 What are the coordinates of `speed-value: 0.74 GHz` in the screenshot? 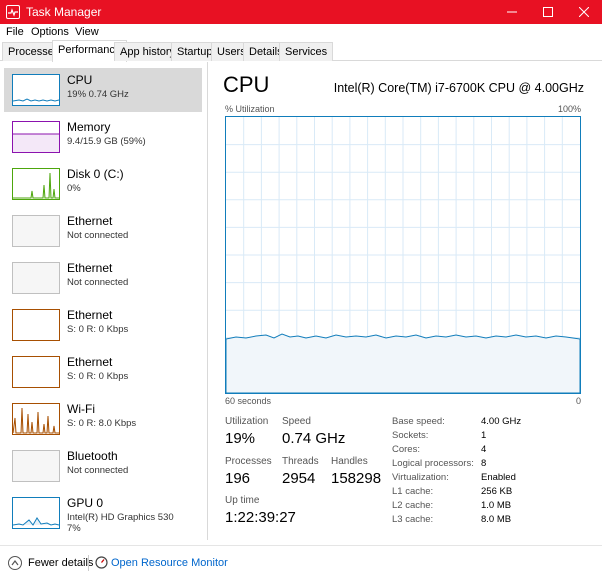 It's located at (314, 438).